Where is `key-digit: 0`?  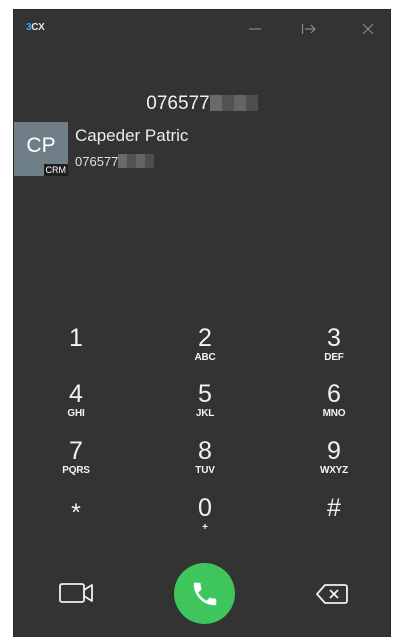
key-digit: 0 is located at coordinates (205, 508).